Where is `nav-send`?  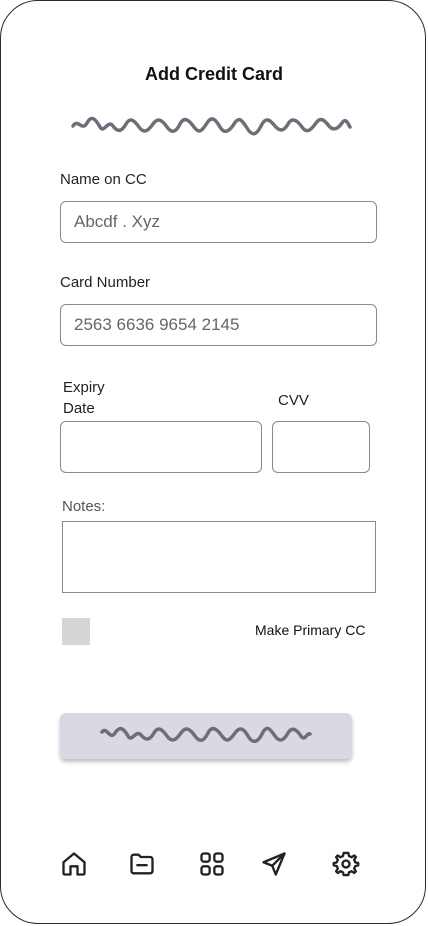 nav-send is located at coordinates (274, 864).